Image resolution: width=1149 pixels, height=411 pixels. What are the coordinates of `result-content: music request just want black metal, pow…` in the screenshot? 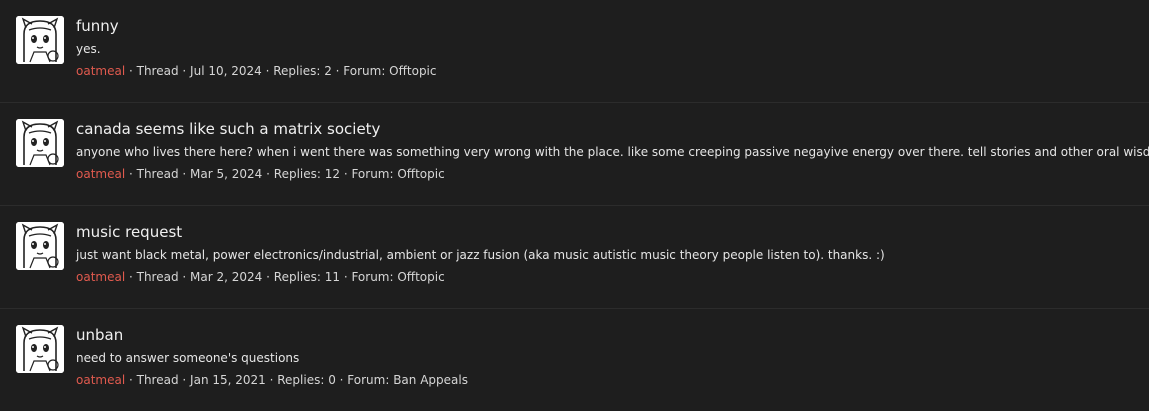 It's located at (612, 253).